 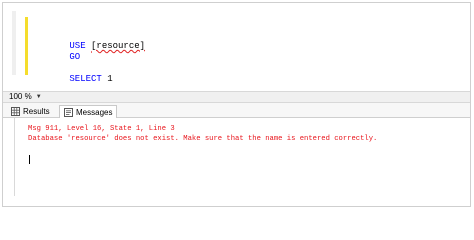 I want to click on keyword-select: SELECT, so click(x=85, y=79).